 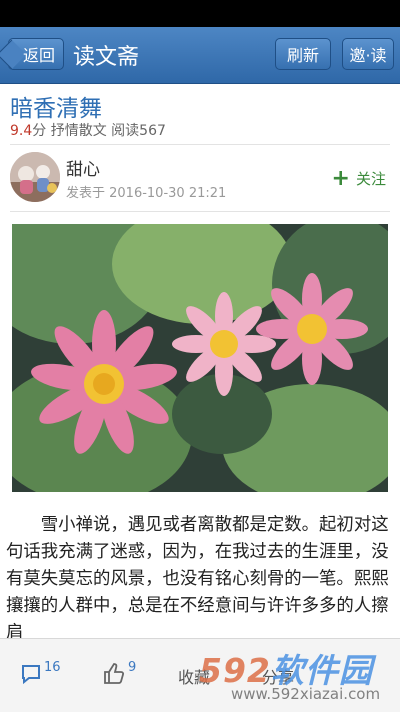 What do you see at coordinates (200, 13) in the screenshot?
I see `status-bar` at bounding box center [200, 13].